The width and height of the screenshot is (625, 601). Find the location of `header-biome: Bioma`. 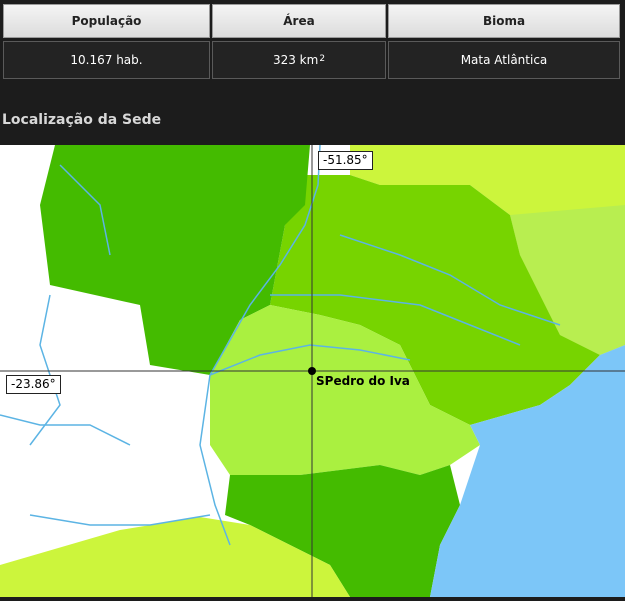

header-biome: Bioma is located at coordinates (504, 21).